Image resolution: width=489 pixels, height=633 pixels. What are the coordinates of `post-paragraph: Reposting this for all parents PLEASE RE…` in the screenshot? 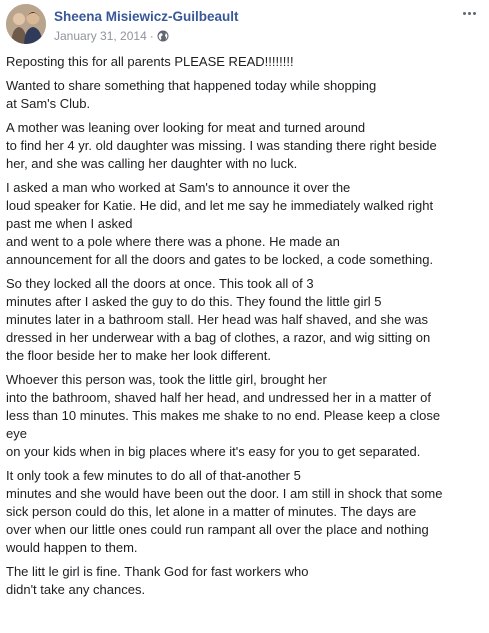 It's located at (150, 61).